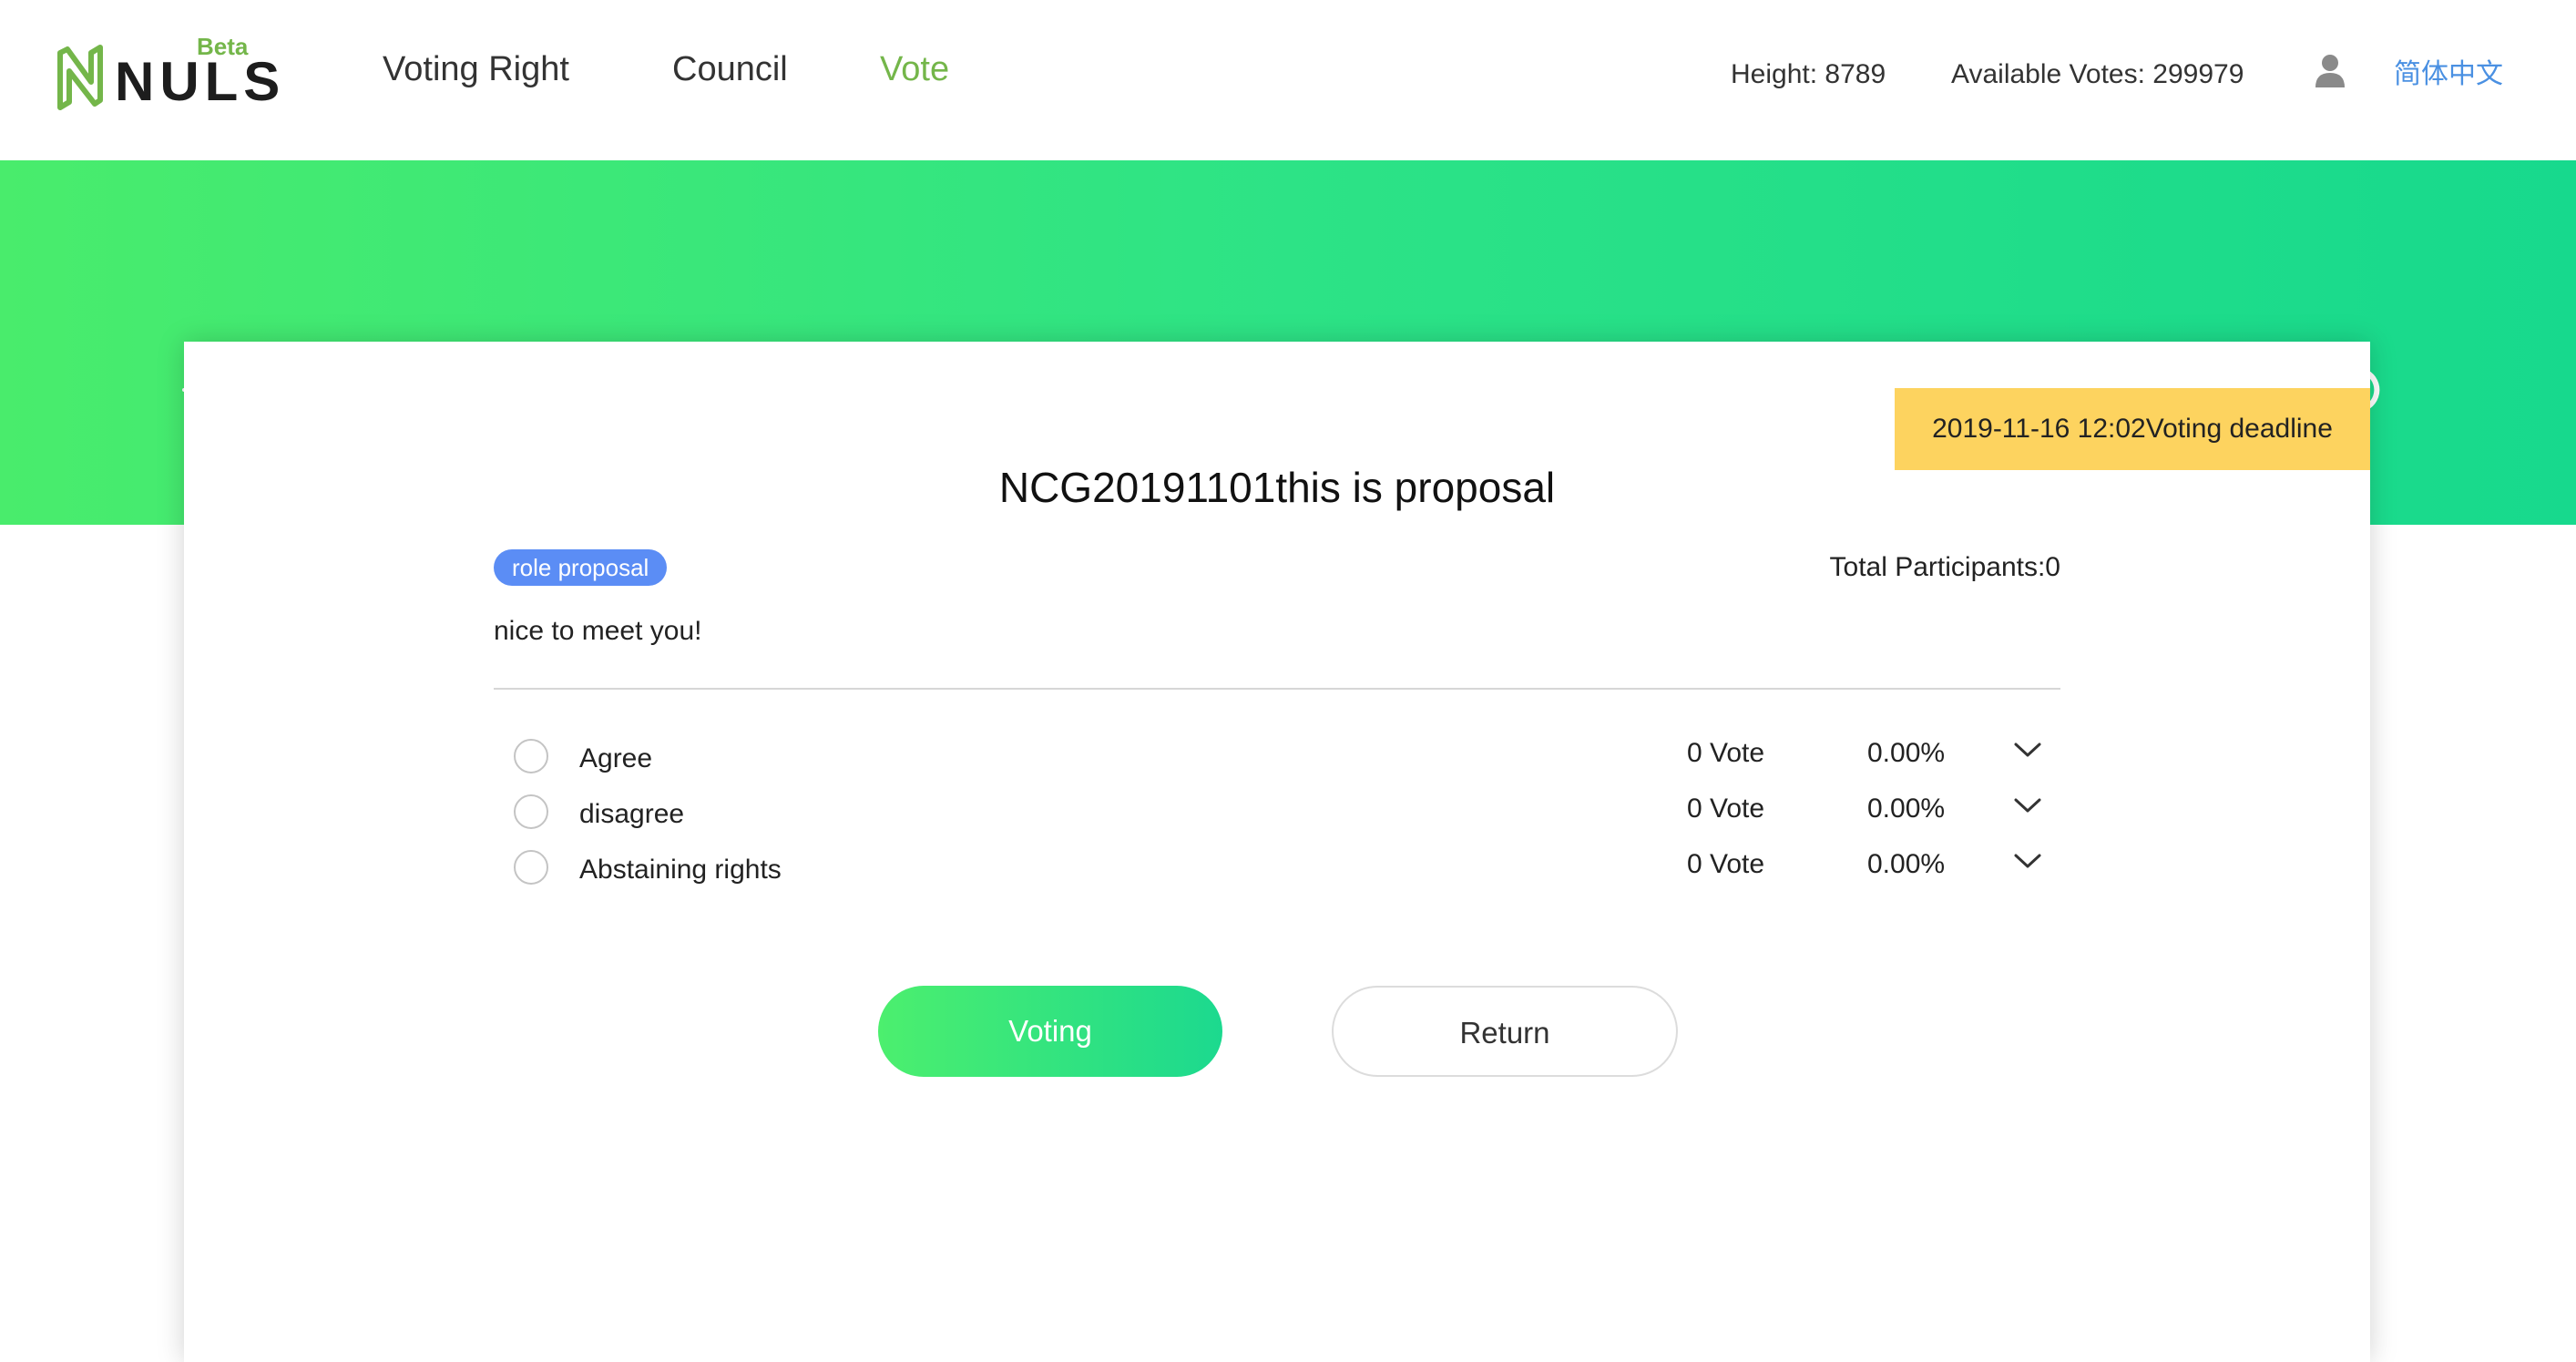  What do you see at coordinates (632, 814) in the screenshot?
I see `option-label: disagree` at bounding box center [632, 814].